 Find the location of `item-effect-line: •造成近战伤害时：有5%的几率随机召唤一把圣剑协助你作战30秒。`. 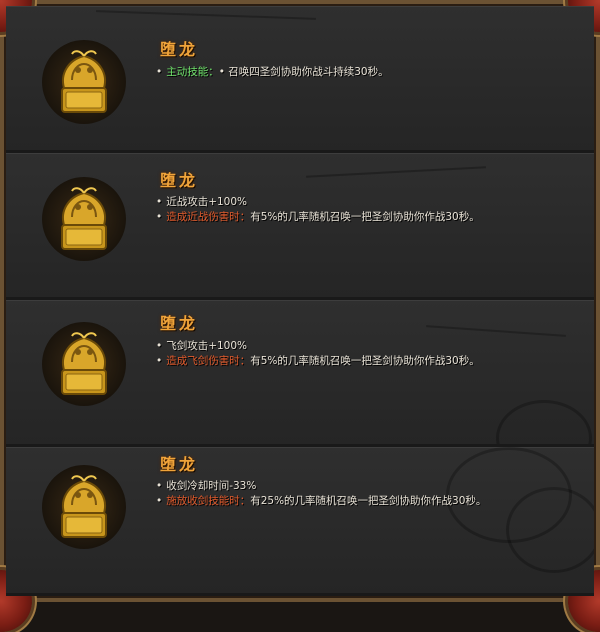

item-effect-line: •造成近战伤害时：有5%的几率随机召唤一把圣剑协助你作战30秒。 is located at coordinates (318, 216).